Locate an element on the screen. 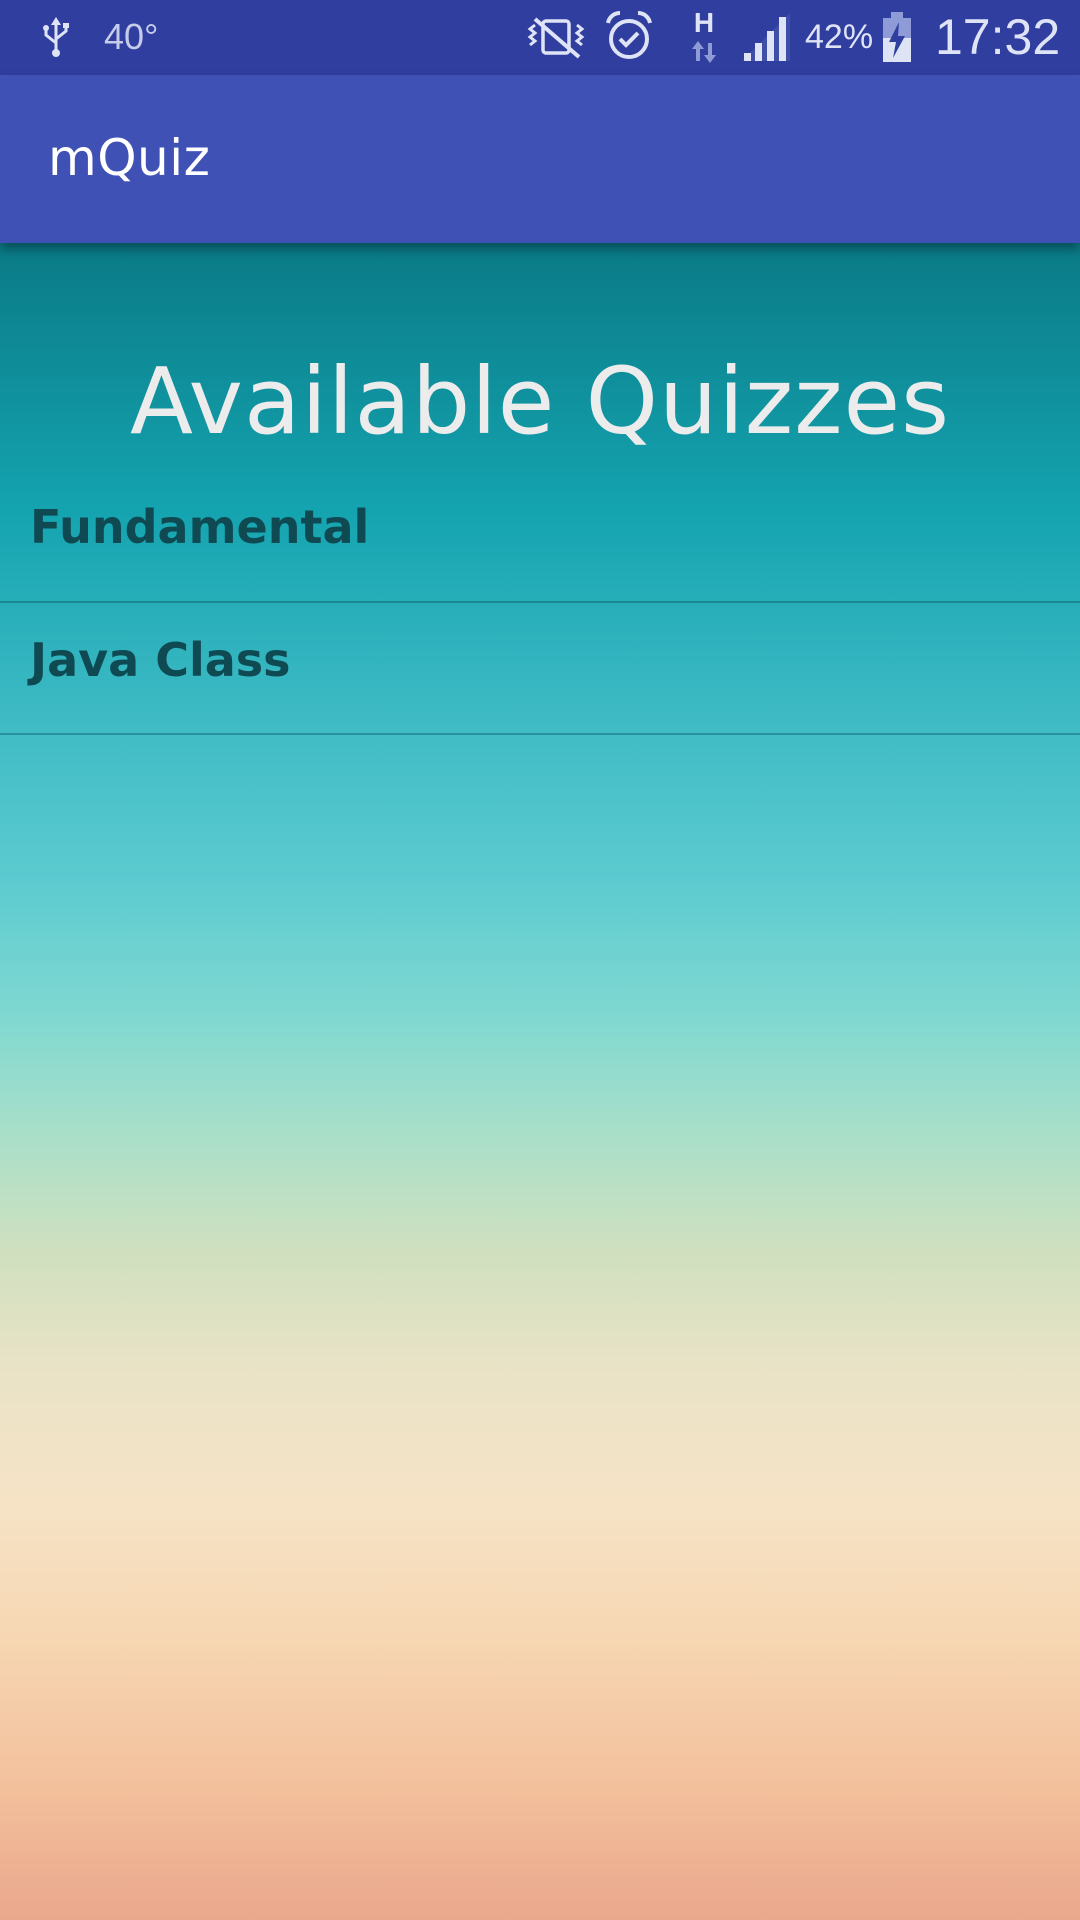 The image size is (1080, 1920). app-title: mQuiz is located at coordinates (129, 158).